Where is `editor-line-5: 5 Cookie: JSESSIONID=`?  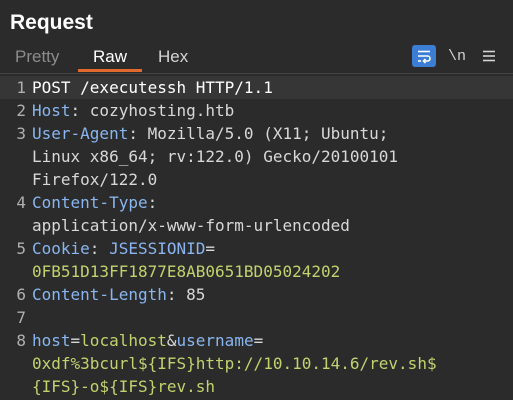
editor-line-5: 5 Cookie: JSESSIONID= is located at coordinates (256, 248).